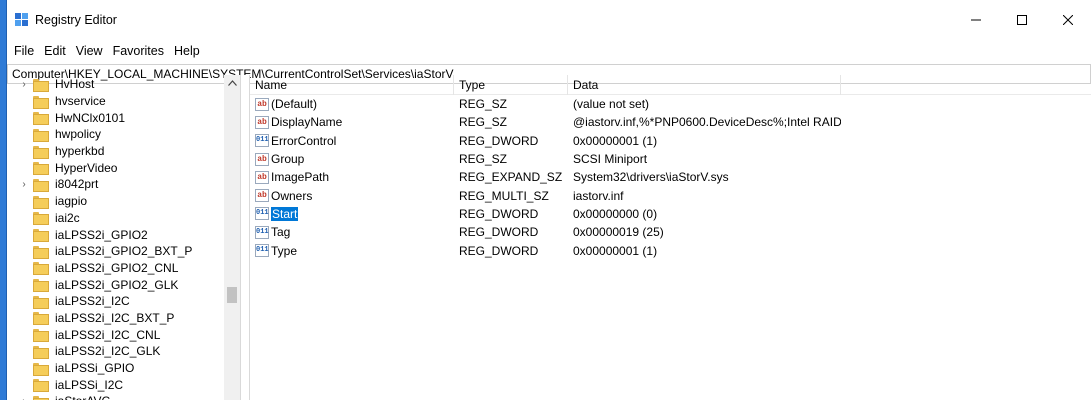 The height and width of the screenshot is (400, 1091). I want to click on title-bar: Registry Editor, so click(549, 20).